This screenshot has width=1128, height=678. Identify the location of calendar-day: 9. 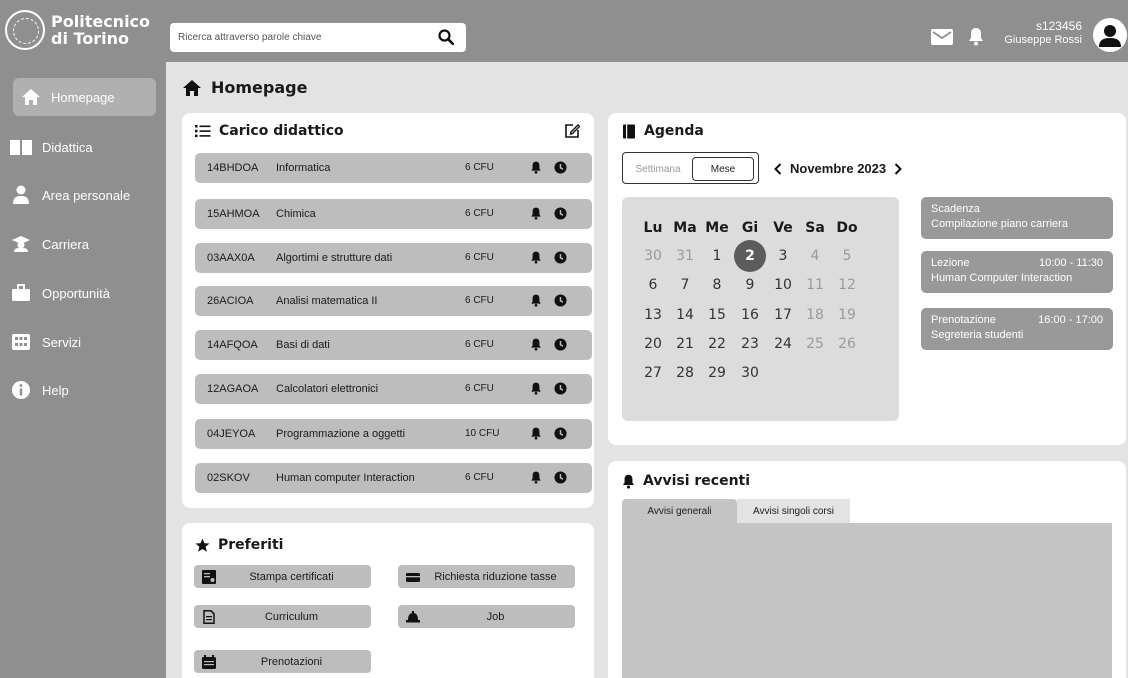
(750, 285).